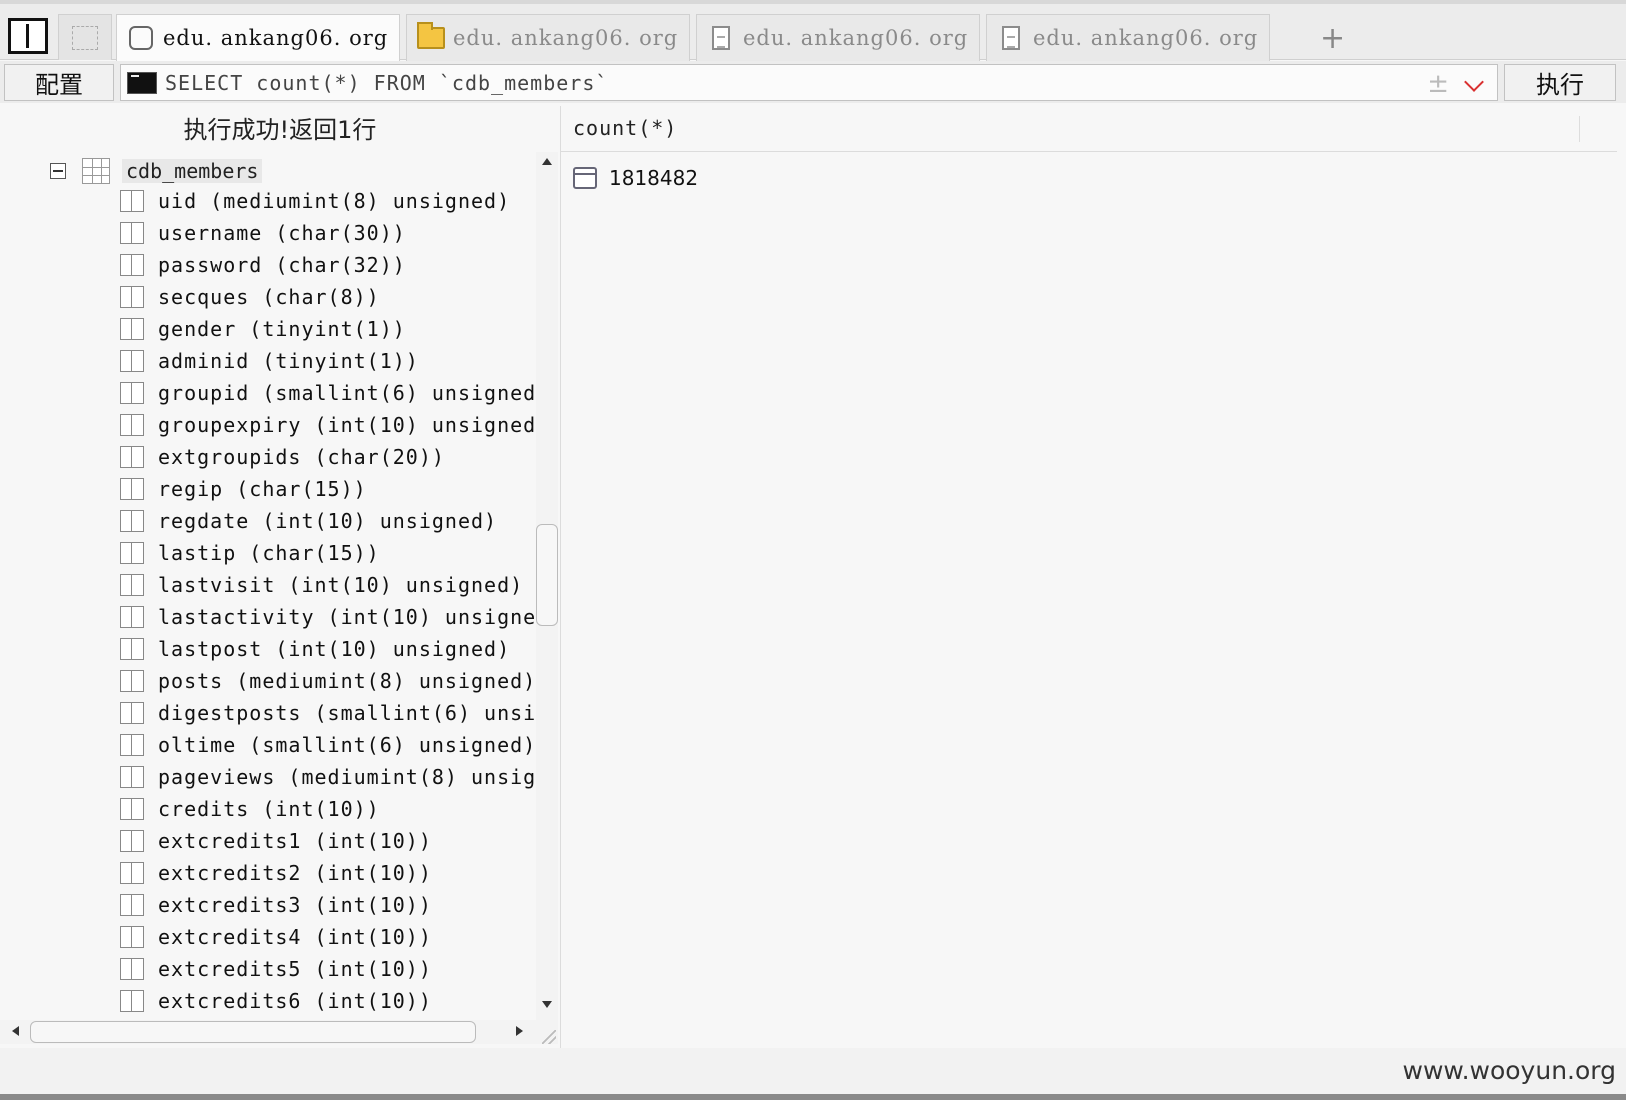 This screenshot has height=1100, width=1626. What do you see at coordinates (1089, 178) in the screenshot?
I see `result-row: 1818482` at bounding box center [1089, 178].